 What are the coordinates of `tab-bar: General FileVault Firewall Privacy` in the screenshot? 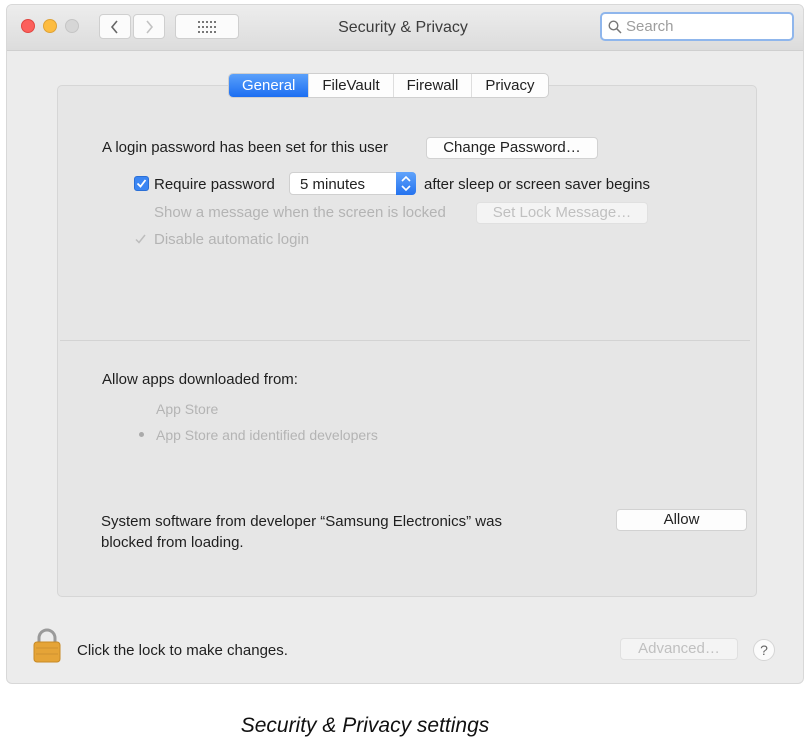 It's located at (388, 85).